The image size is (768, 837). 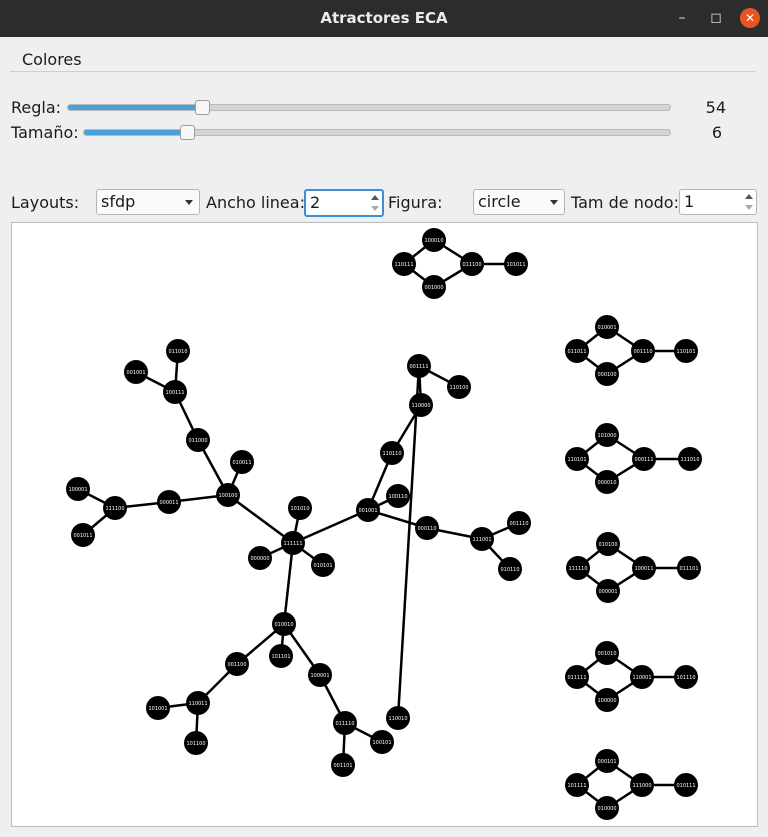 I want to click on graph-node: 000101, so click(x=607, y=761).